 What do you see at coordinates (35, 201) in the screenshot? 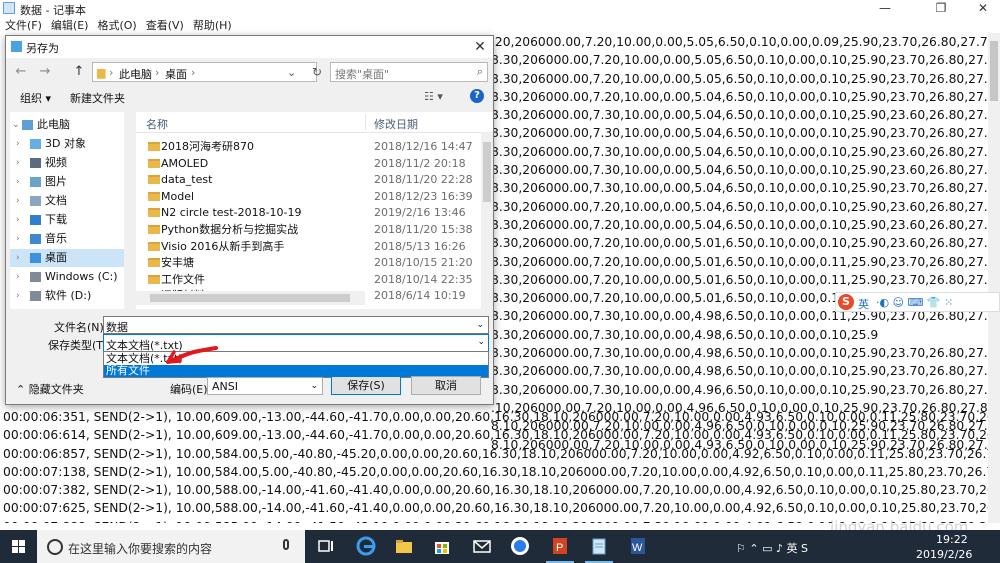
I see `document-icon` at bounding box center [35, 201].